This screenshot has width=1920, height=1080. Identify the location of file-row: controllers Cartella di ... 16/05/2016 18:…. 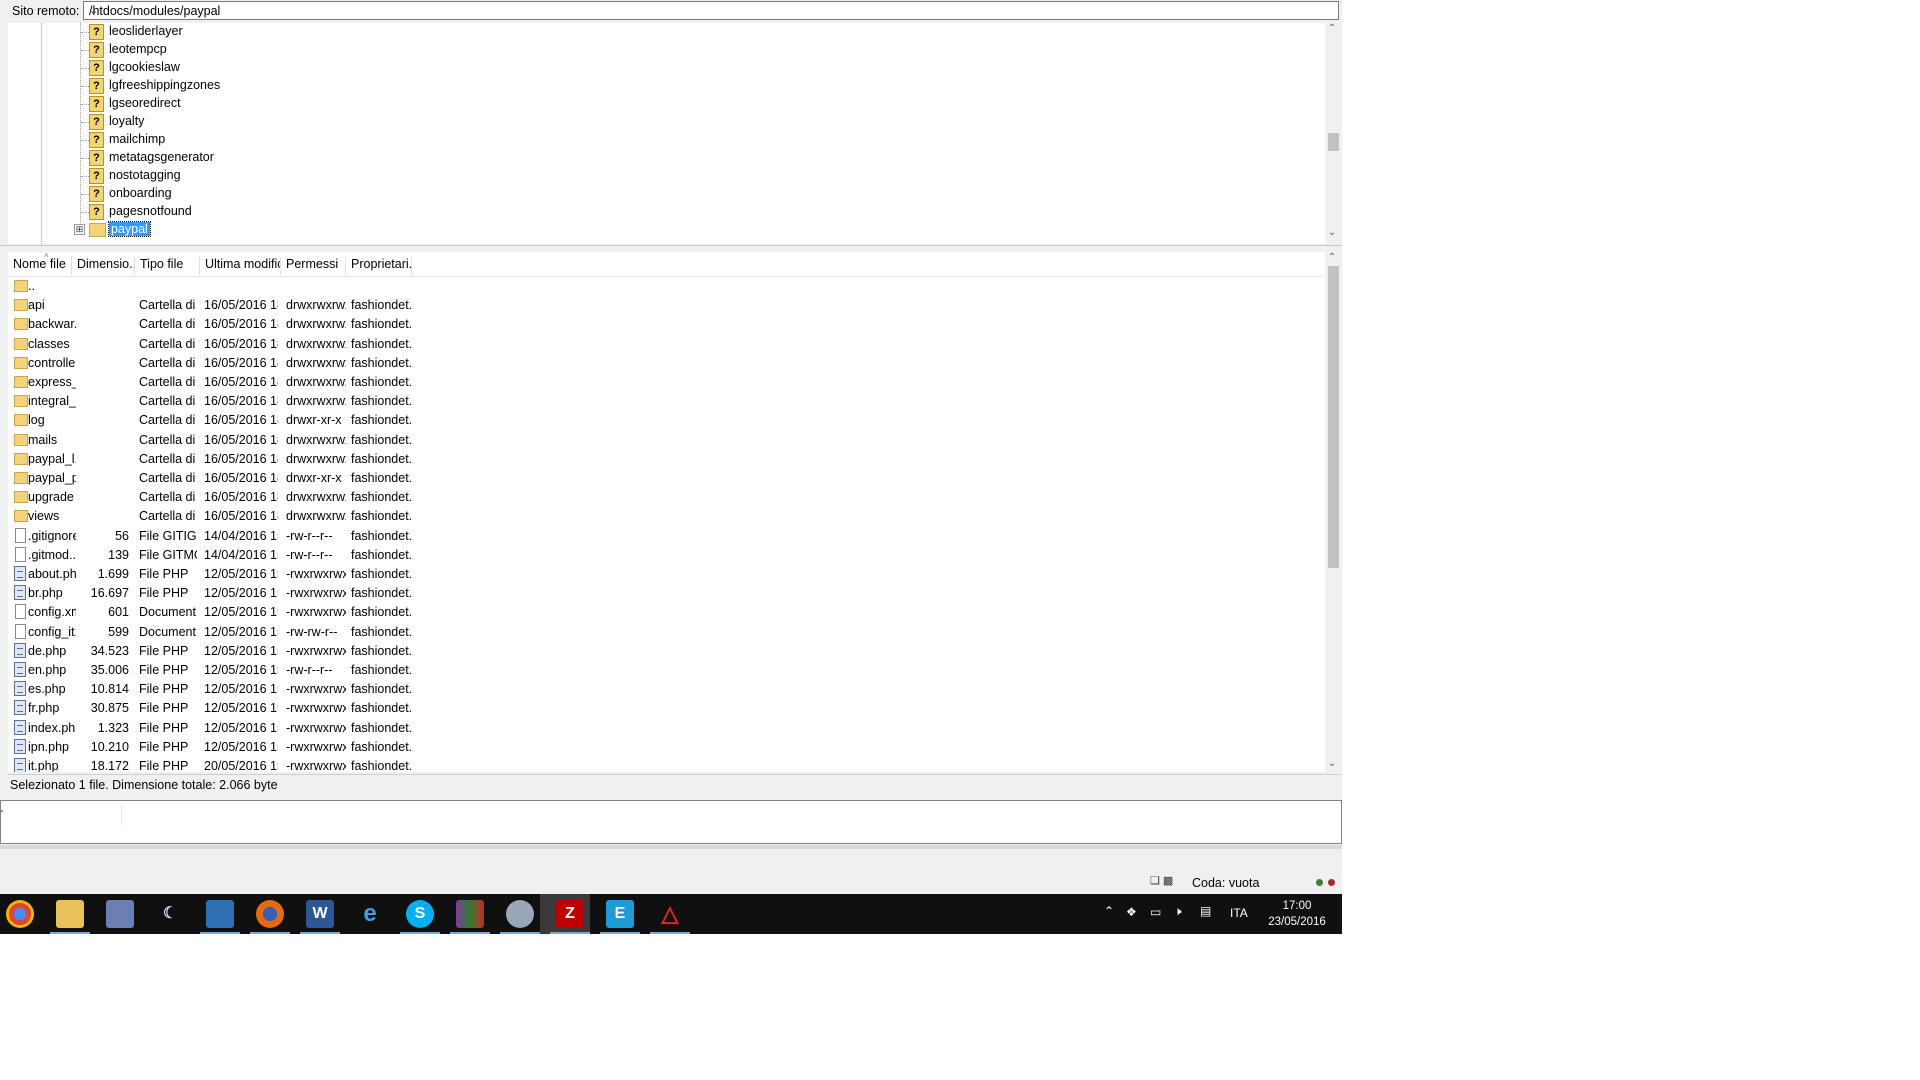
(666, 363).